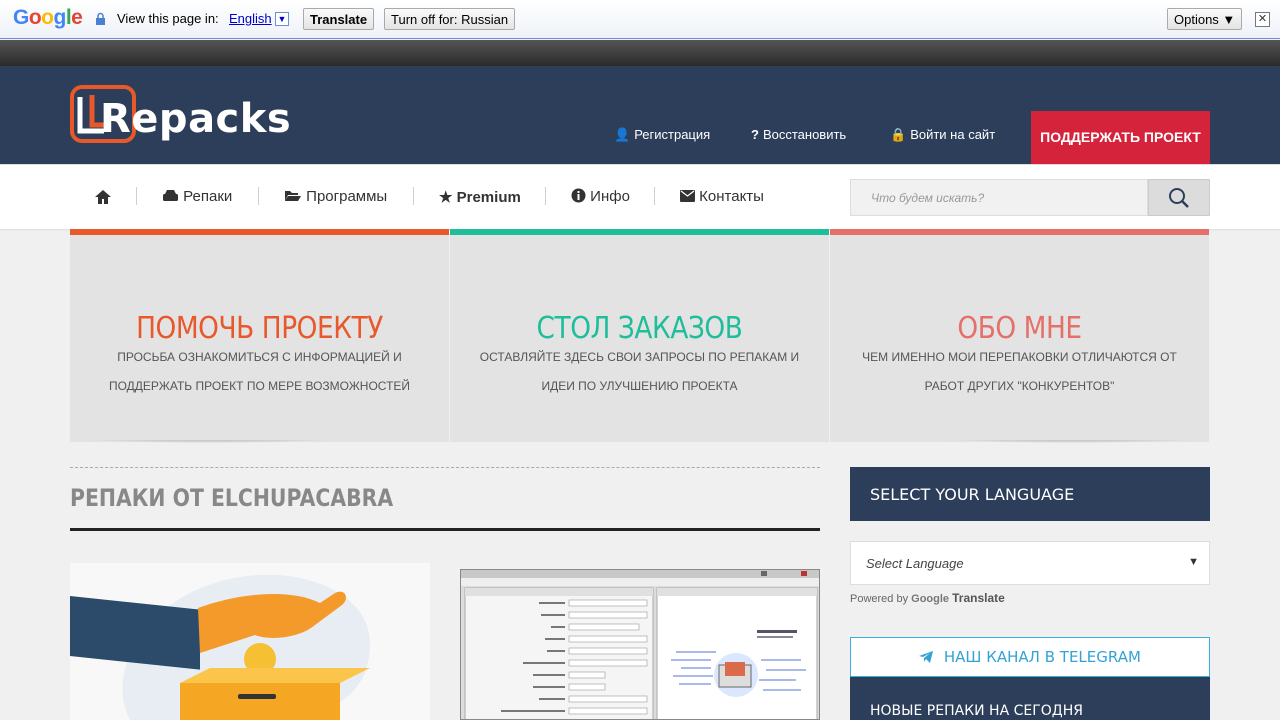 The image size is (1280, 720). I want to click on translate-link: Translate, so click(978, 598).